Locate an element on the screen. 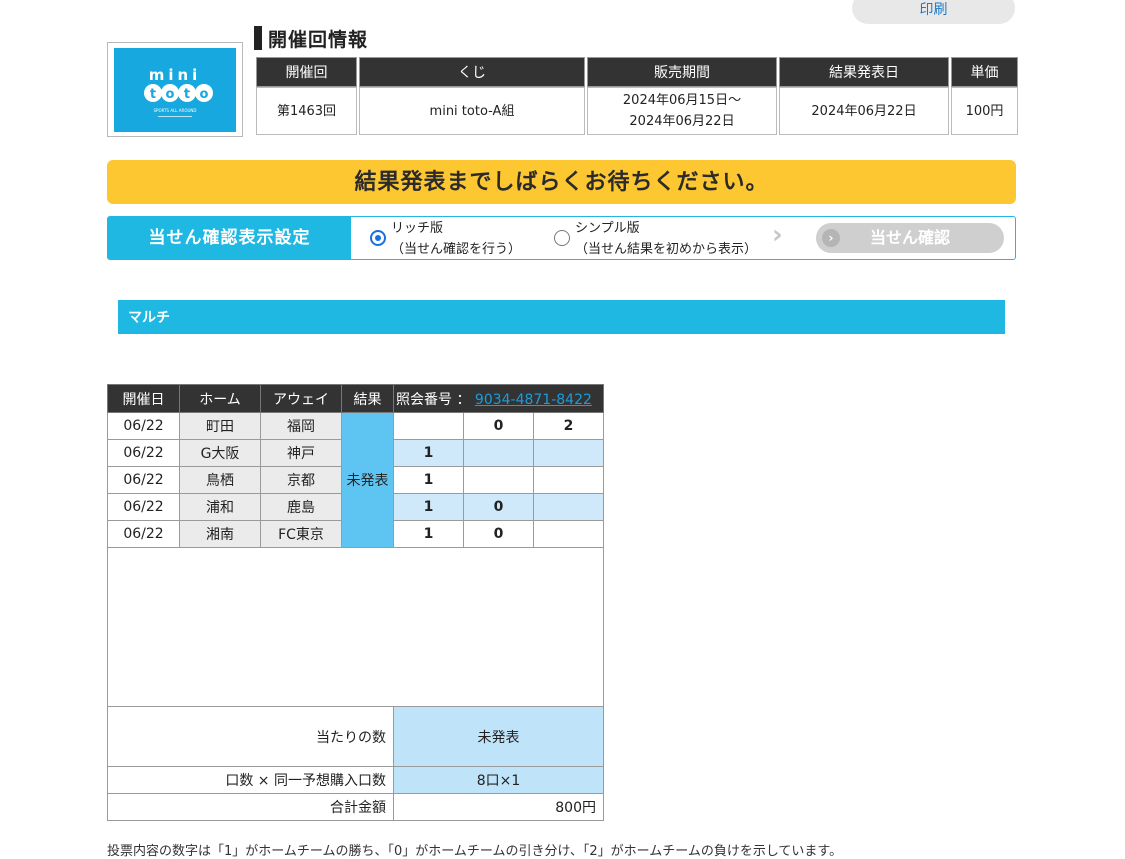  mini-toto-logo-graphic: mini t o t o SPORTS ALL AROUND is located at coordinates (178, 91).